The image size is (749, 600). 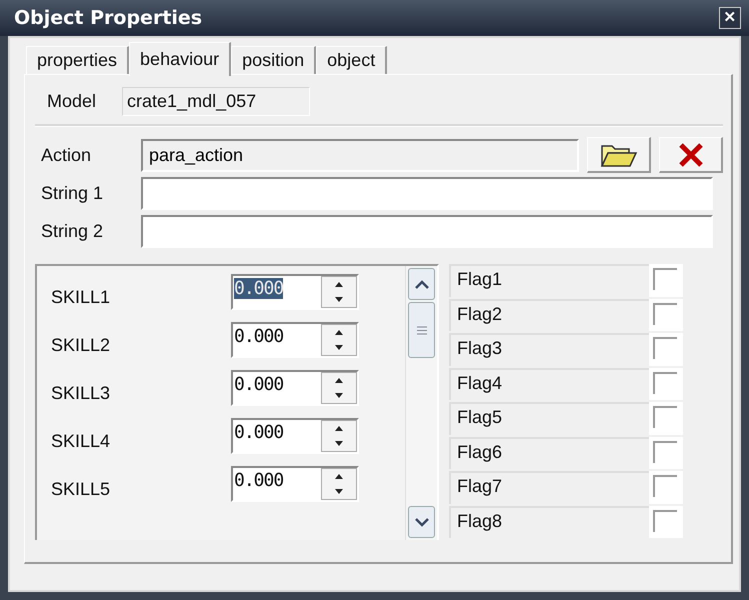 I want to click on skill-label: SKILL4, so click(x=81, y=441).